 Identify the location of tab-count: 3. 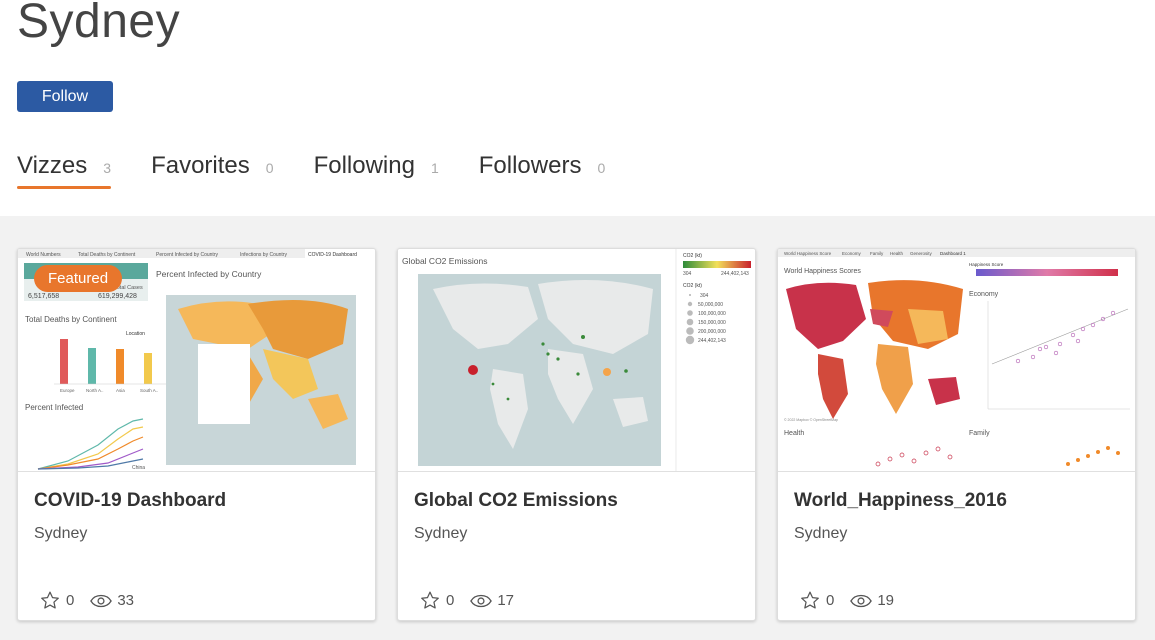
(107, 168).